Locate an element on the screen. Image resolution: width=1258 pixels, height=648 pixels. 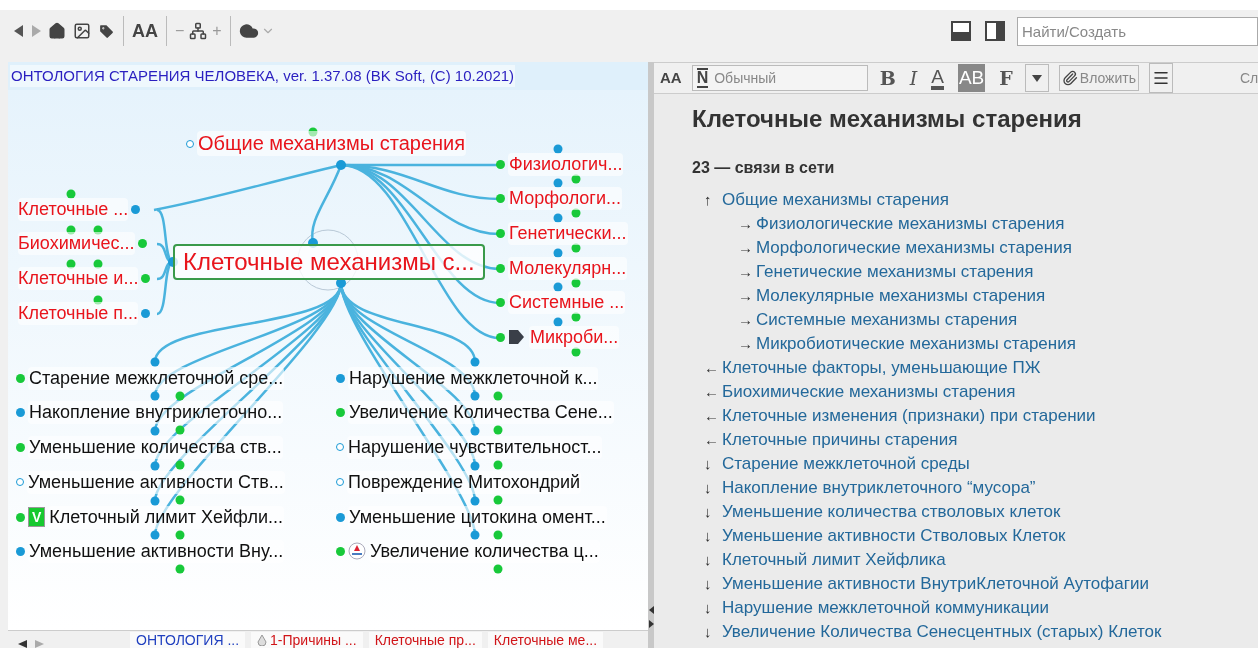
network-icon is located at coordinates (198, 31).